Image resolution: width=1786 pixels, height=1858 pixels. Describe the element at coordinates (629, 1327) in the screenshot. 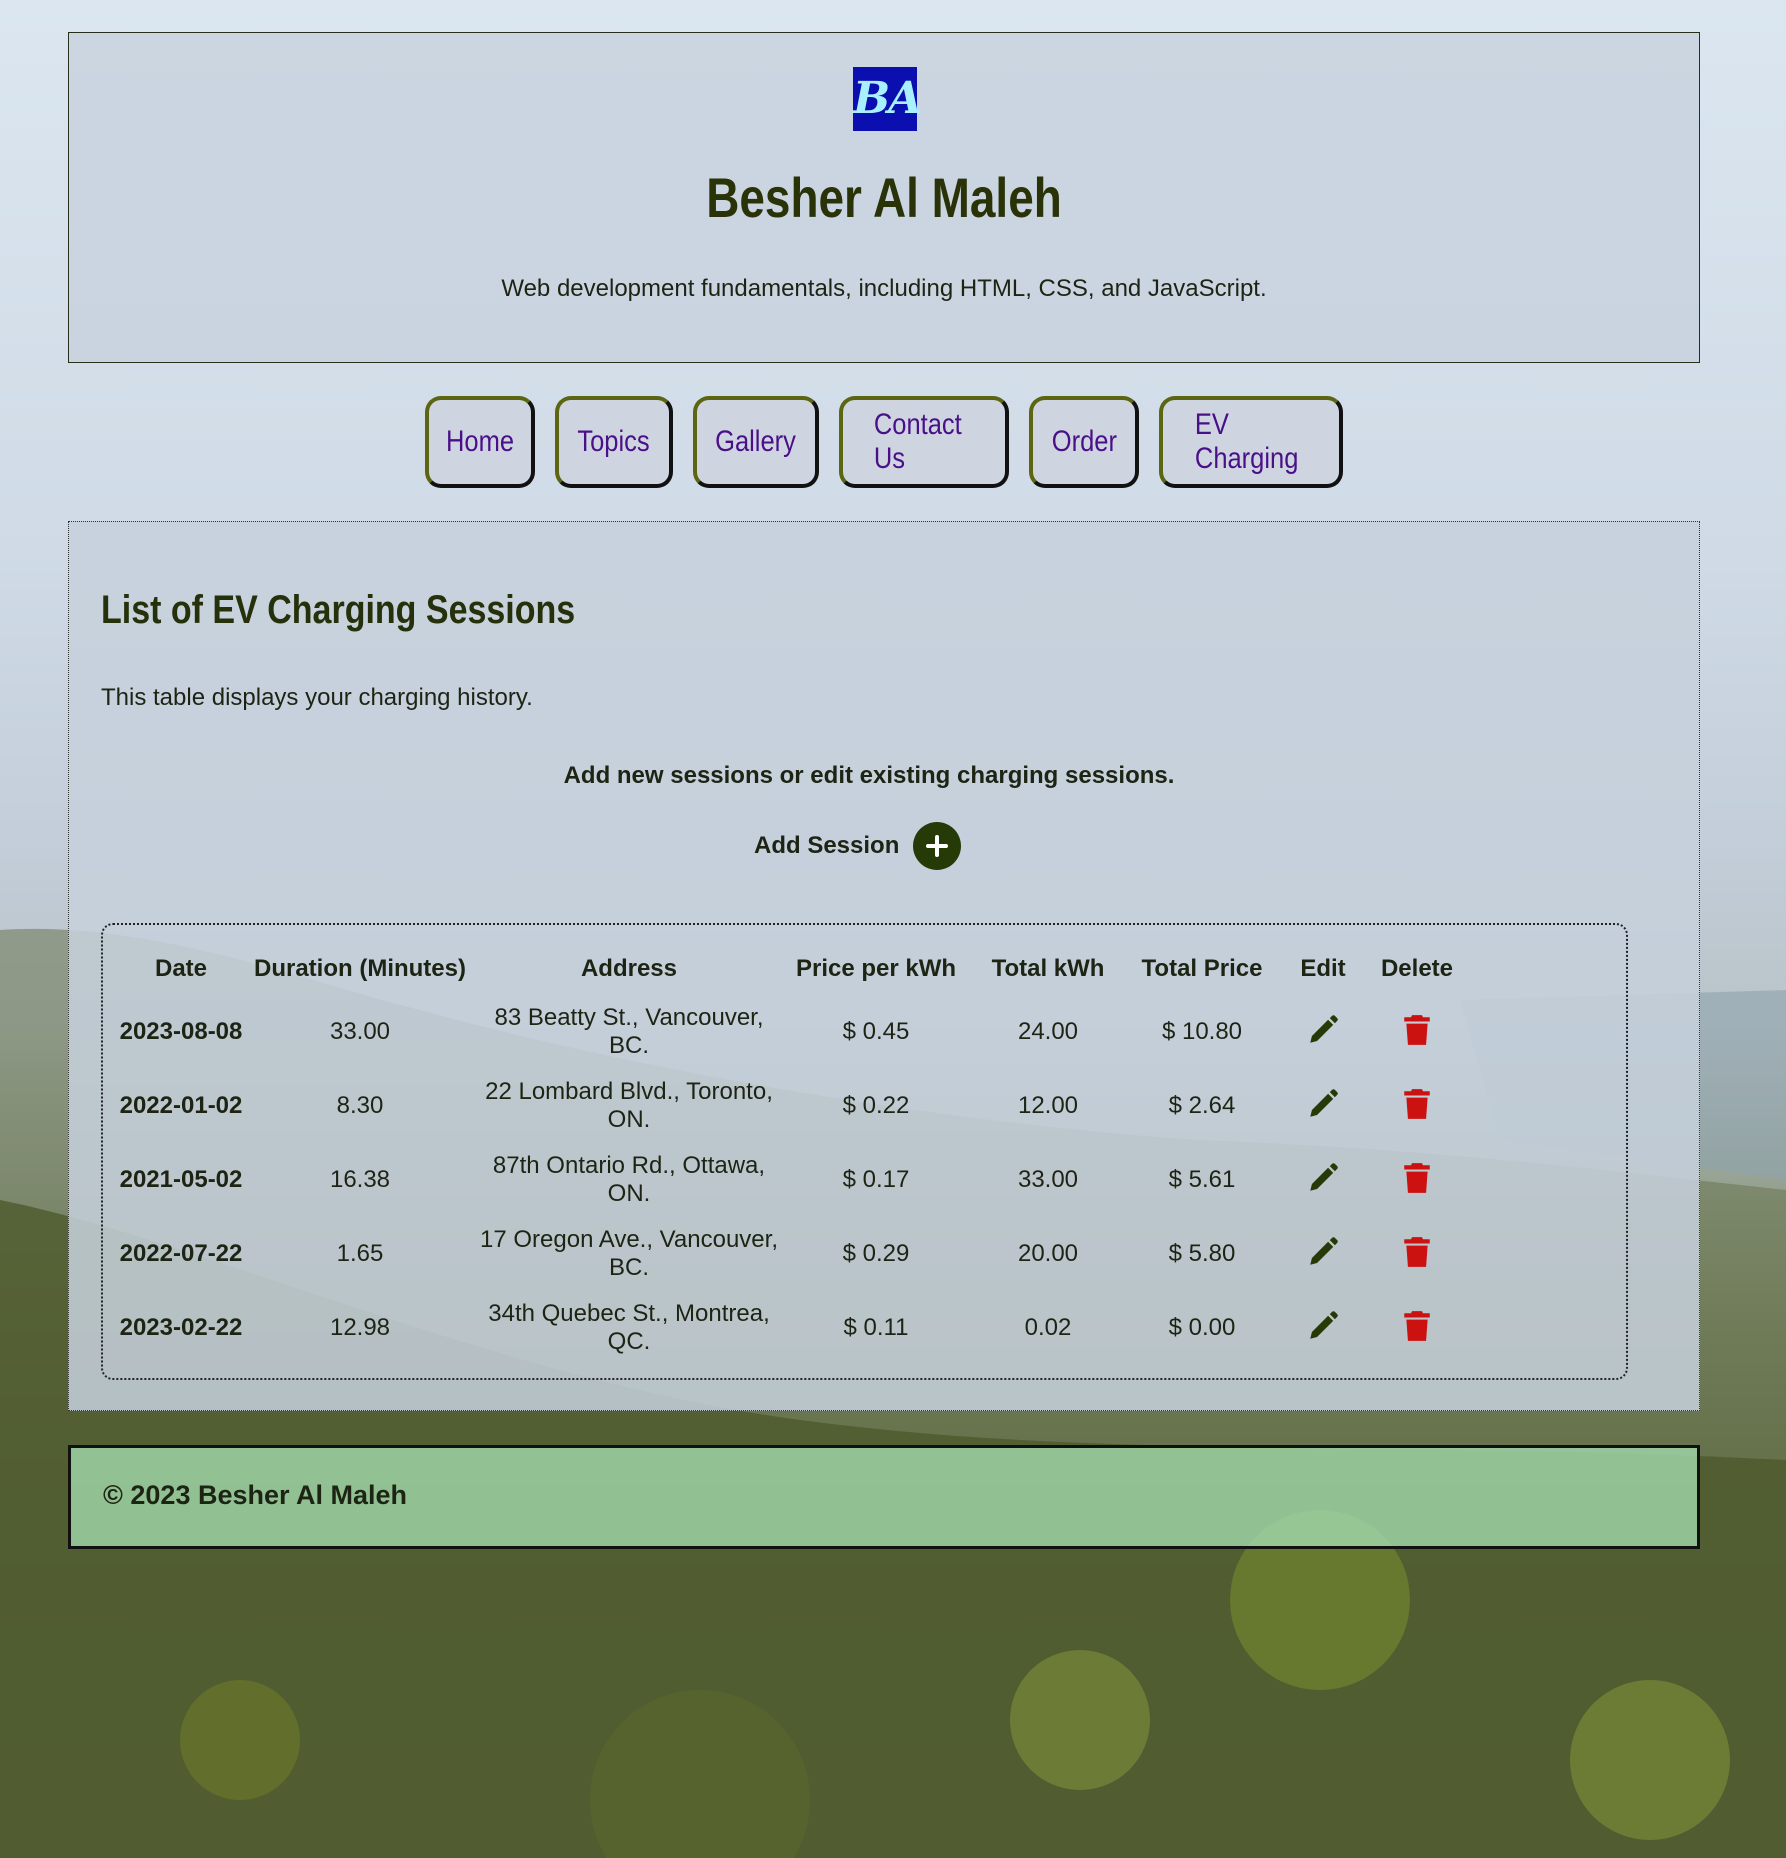

I see `cell-address: 34th Quebec St., Montrea, QC.` at that location.